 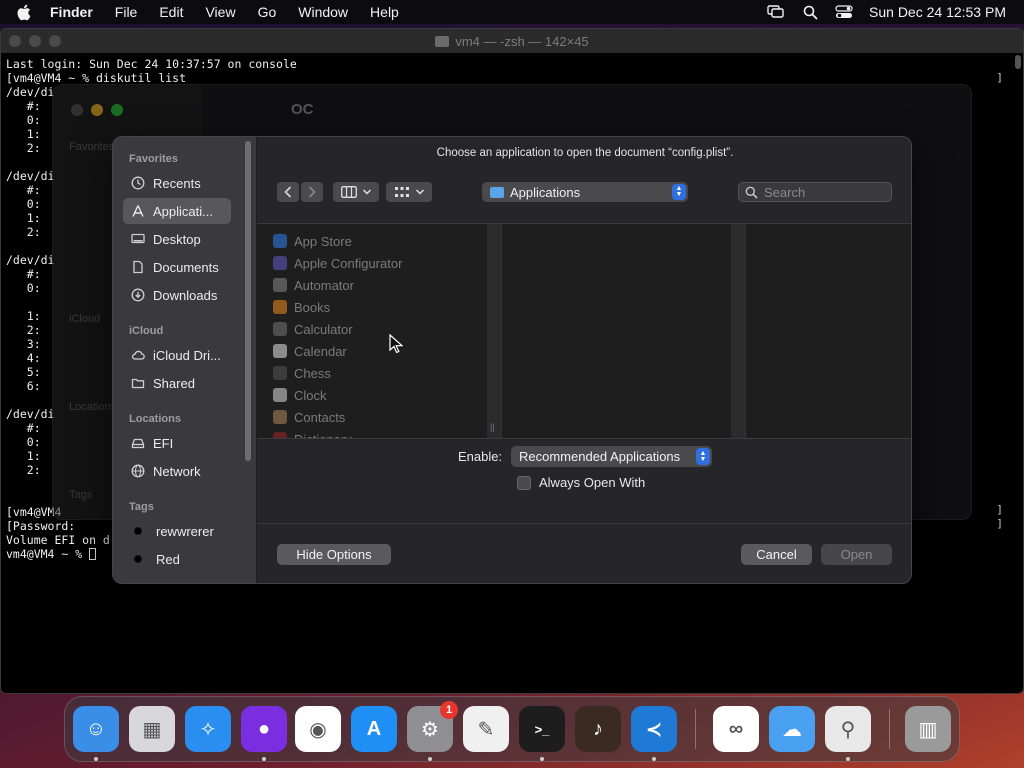 What do you see at coordinates (153, 159) in the screenshot?
I see `sidebar-section-favorites: Favorites` at bounding box center [153, 159].